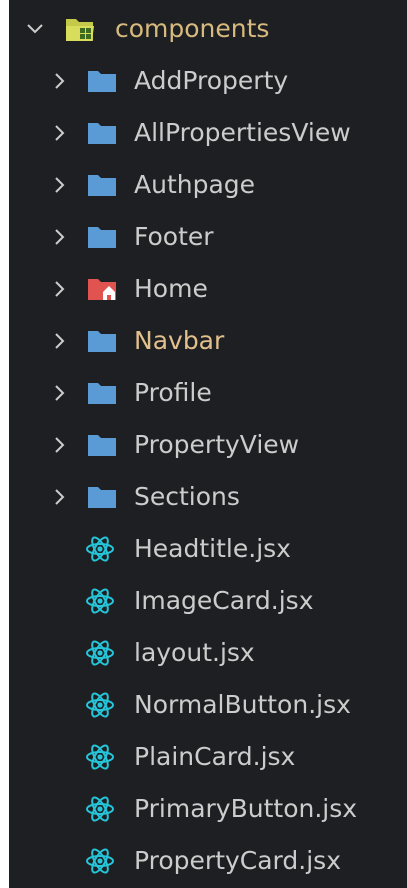 Image resolution: width=407 pixels, height=888 pixels. I want to click on folder-row-sections: Sections, so click(208, 497).